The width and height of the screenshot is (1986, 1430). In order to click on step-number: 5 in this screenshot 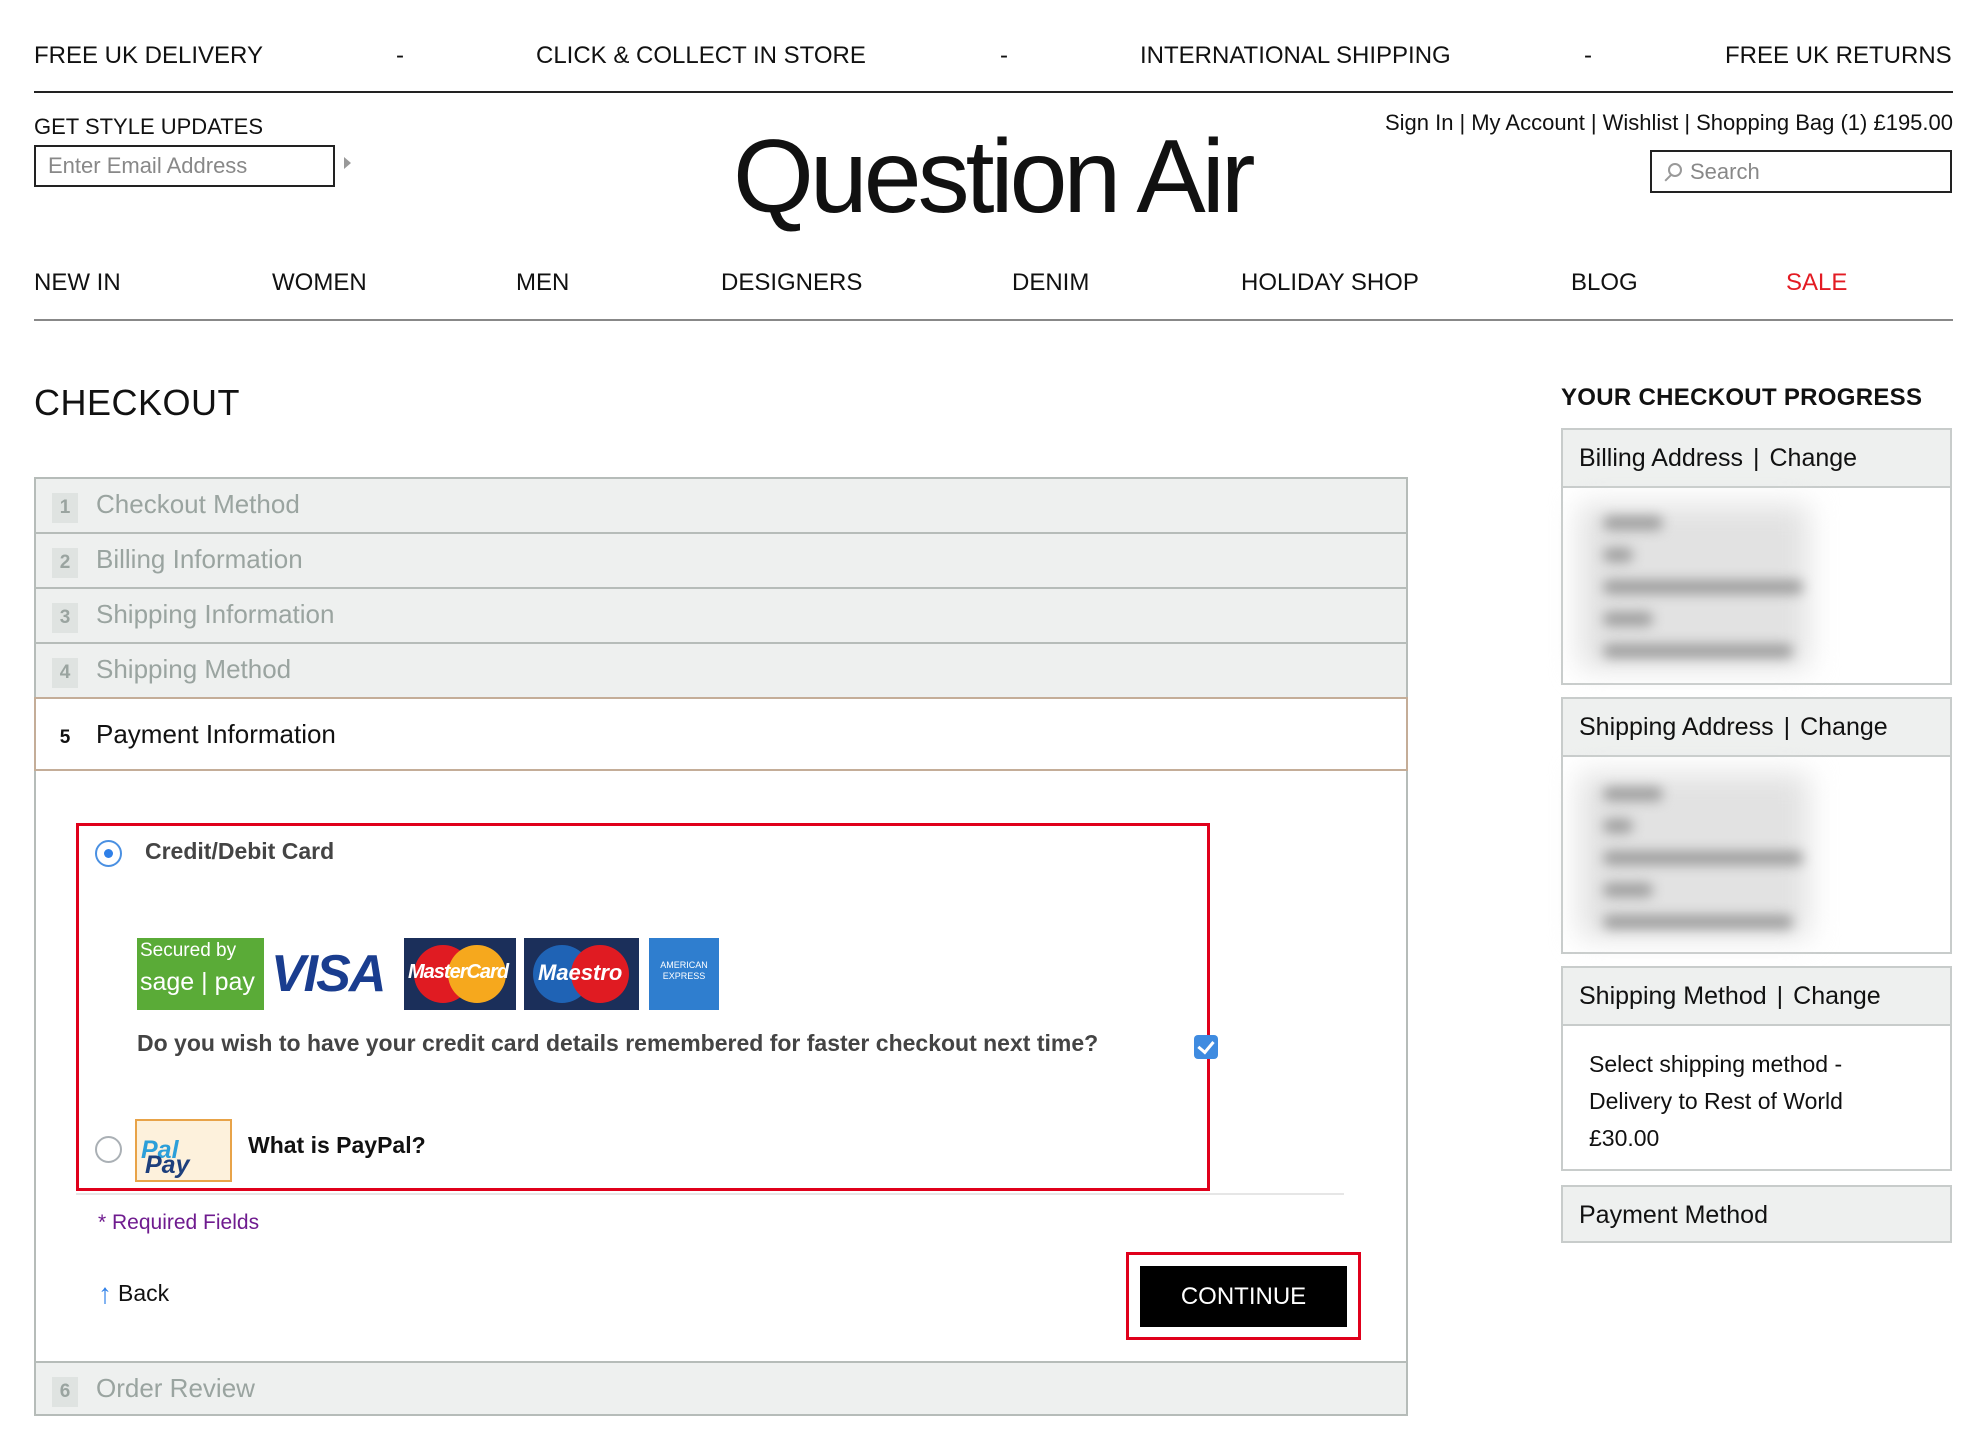, I will do `click(65, 737)`.